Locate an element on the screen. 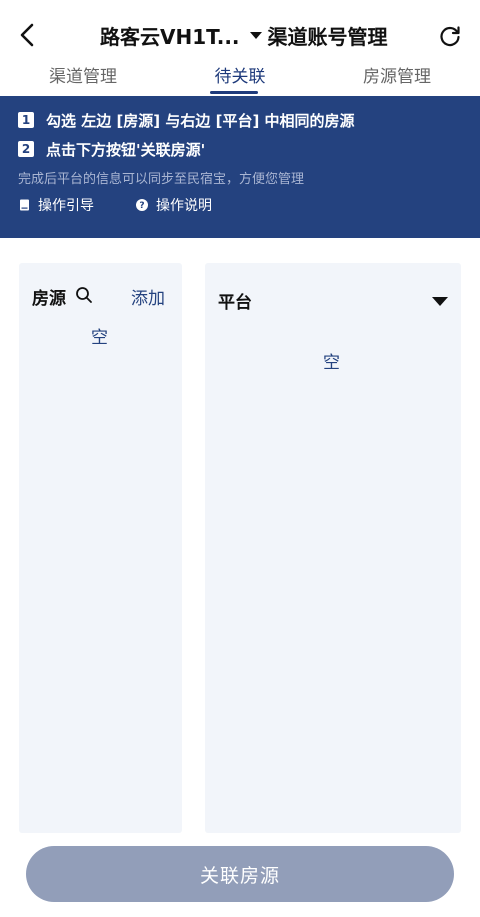 This screenshot has height=917, width=480. refresh-icon is located at coordinates (450, 36).